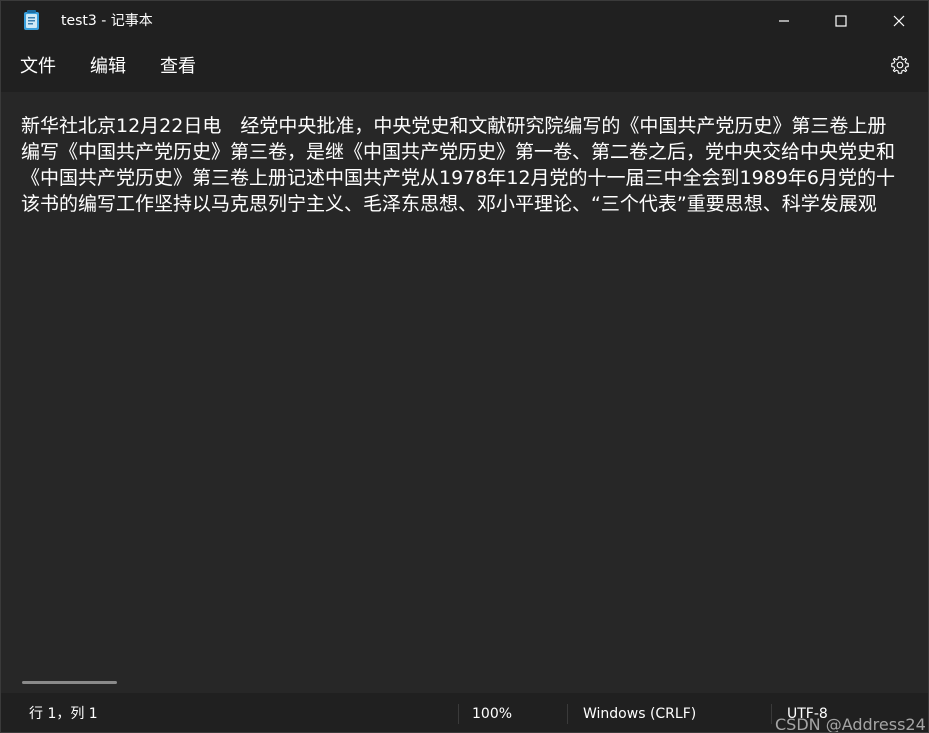  I want to click on watermark: CSDN @Address24, so click(850, 724).